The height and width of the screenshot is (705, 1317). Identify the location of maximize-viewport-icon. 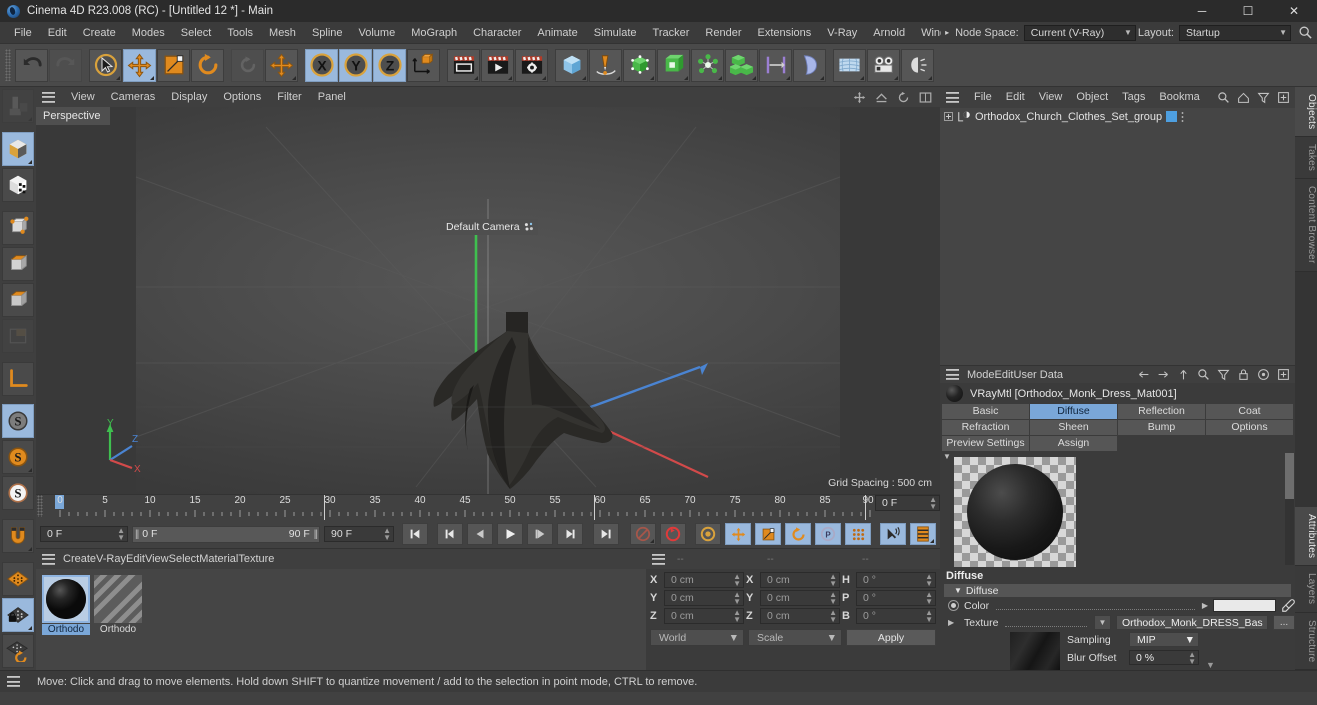
(925, 97).